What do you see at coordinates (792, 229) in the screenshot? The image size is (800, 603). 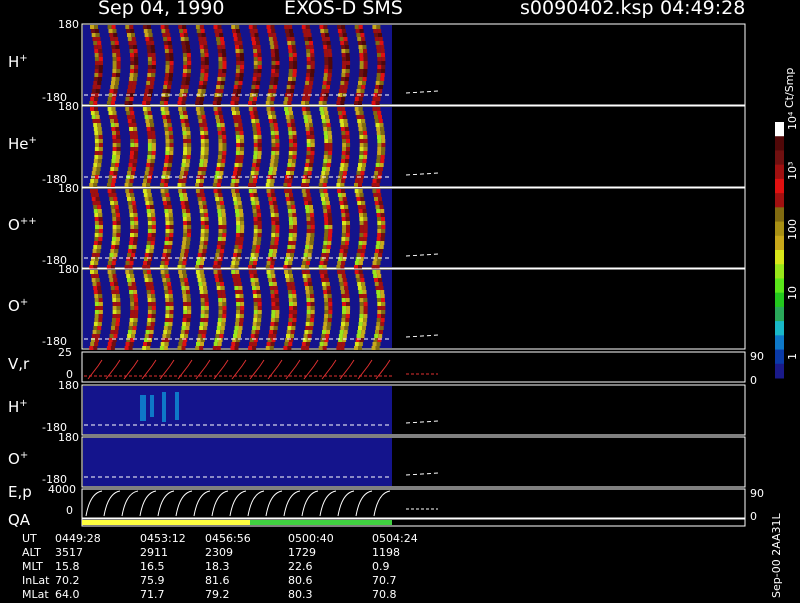 I see `colorbar-tick-label: 100` at bounding box center [792, 229].